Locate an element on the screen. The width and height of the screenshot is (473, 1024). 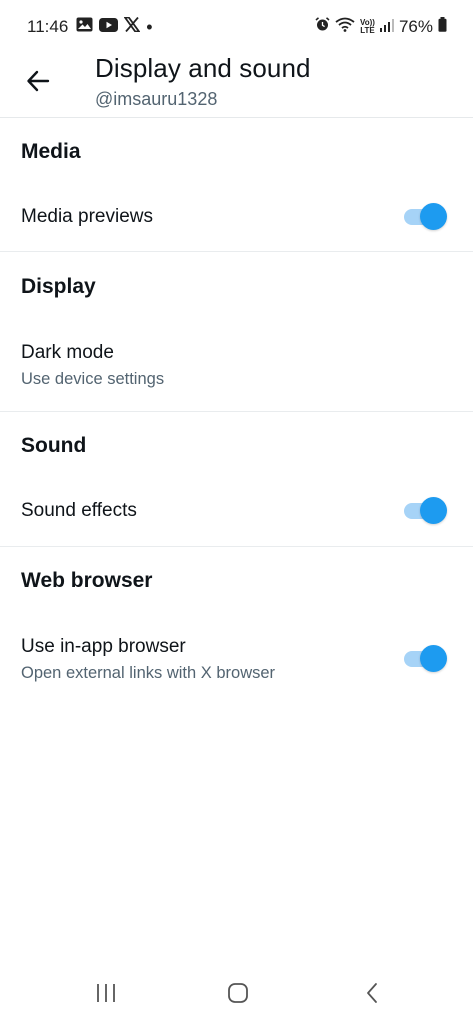
wifi-icon is located at coordinates (345, 27).